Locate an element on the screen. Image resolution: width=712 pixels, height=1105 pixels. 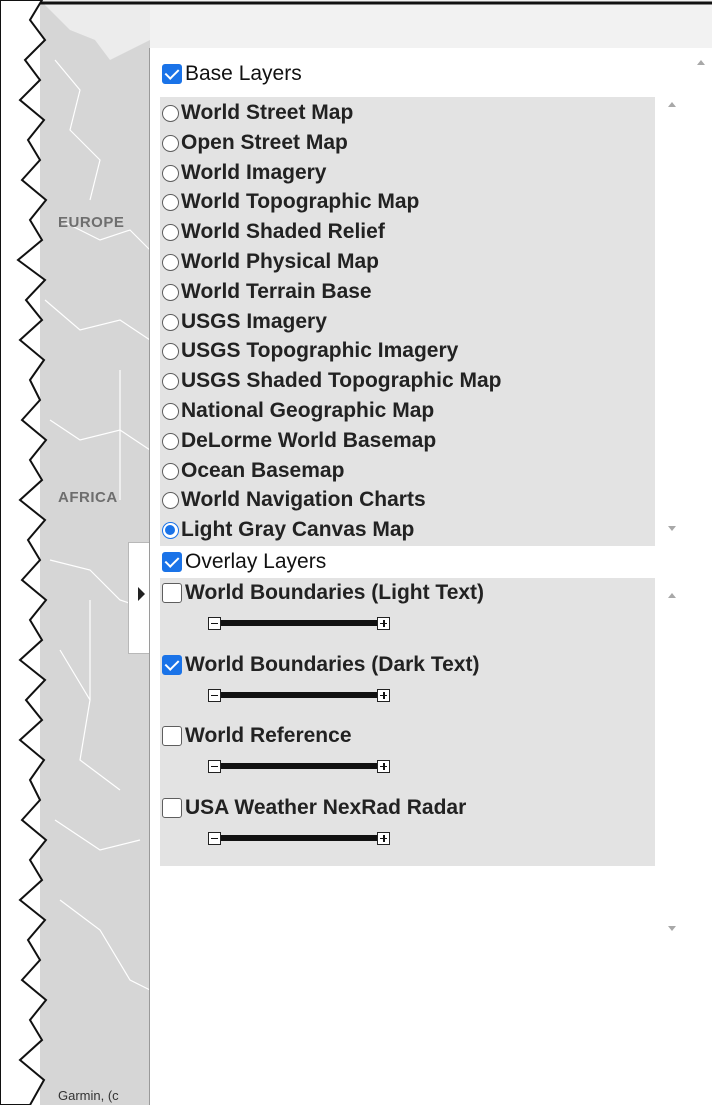
base-layer-item: World Imagery is located at coordinates (243, 173).